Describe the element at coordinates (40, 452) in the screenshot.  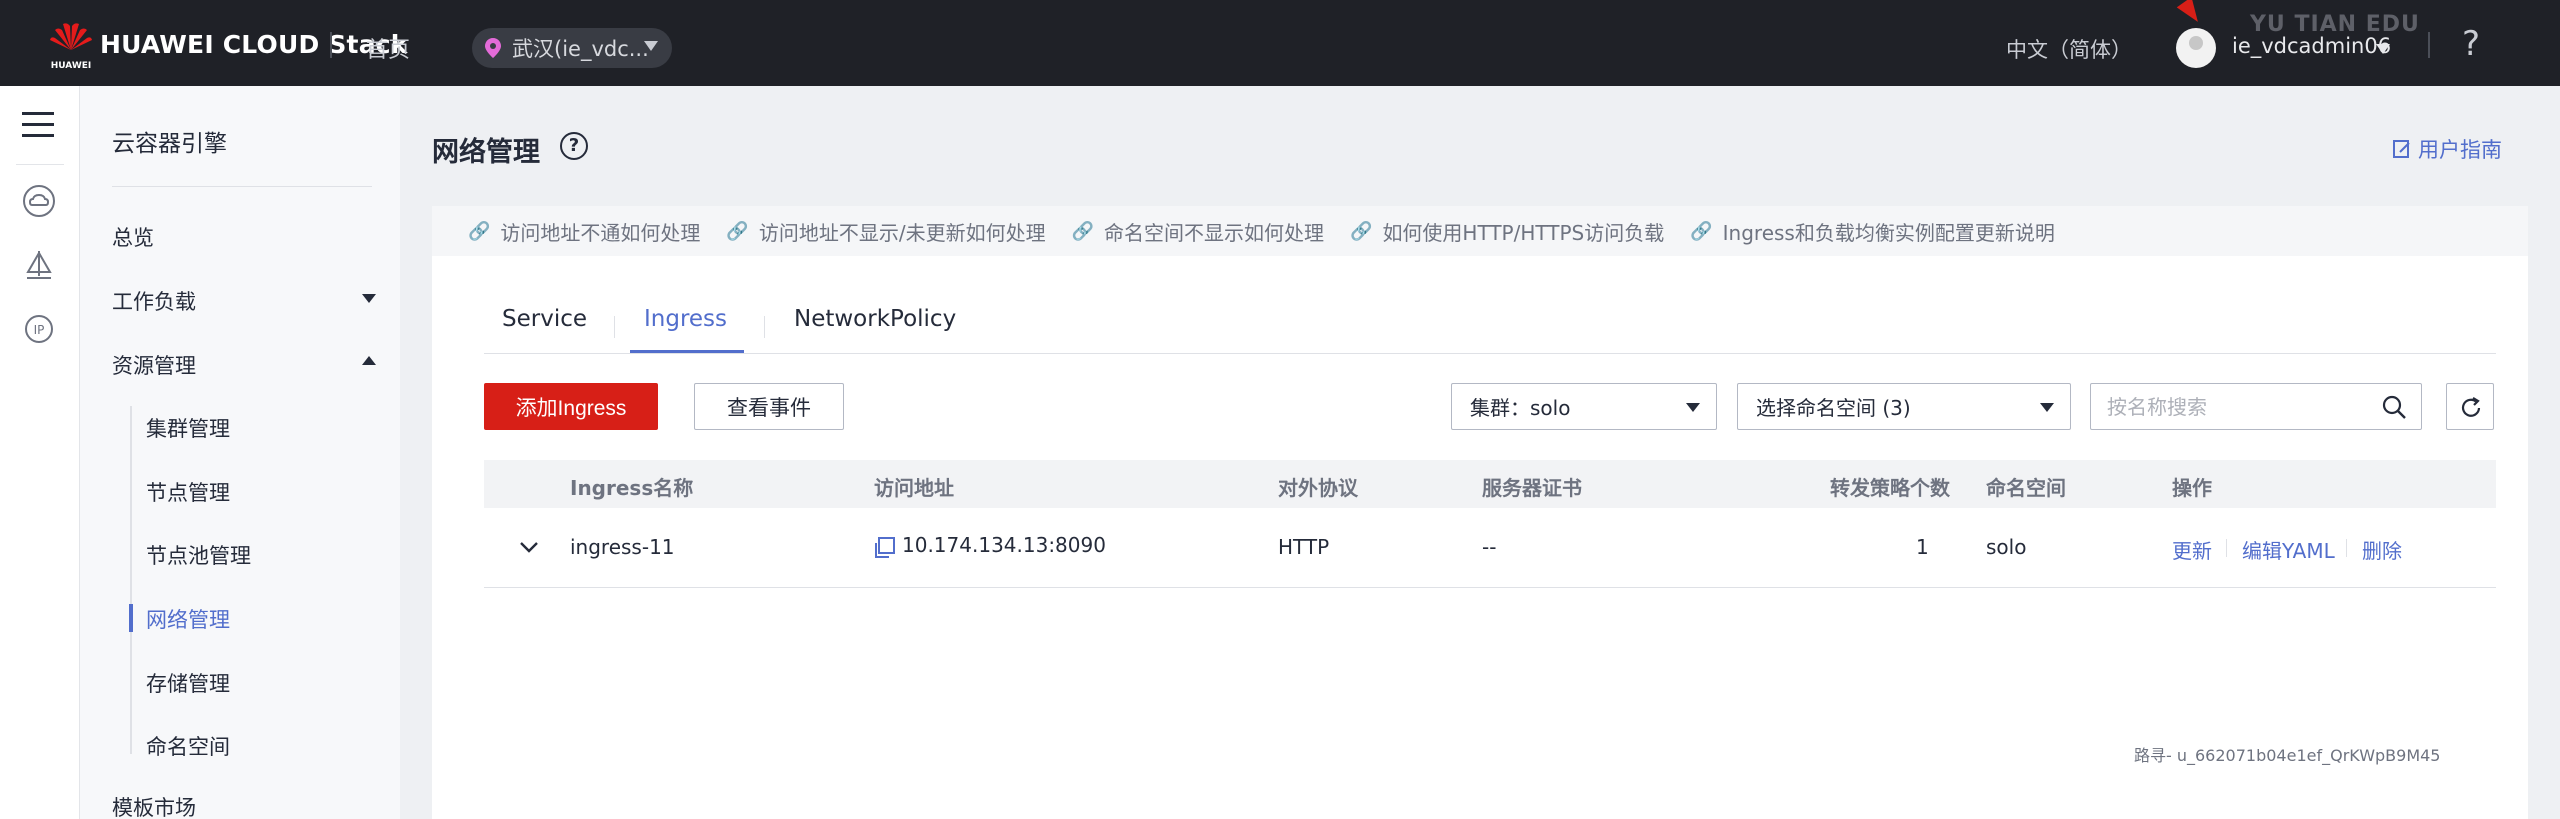
I see `service-icon-rail: IP` at that location.